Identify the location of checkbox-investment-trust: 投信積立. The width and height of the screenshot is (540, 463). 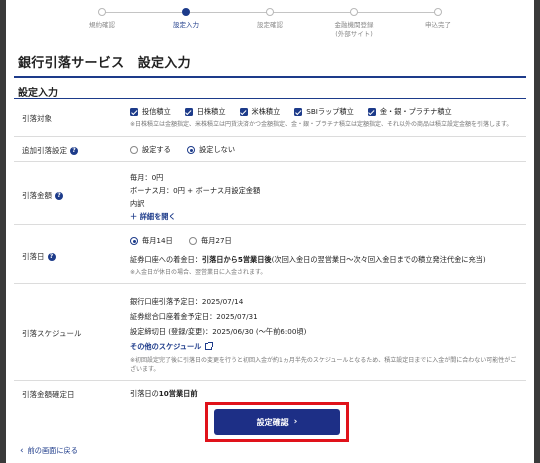
(150, 112).